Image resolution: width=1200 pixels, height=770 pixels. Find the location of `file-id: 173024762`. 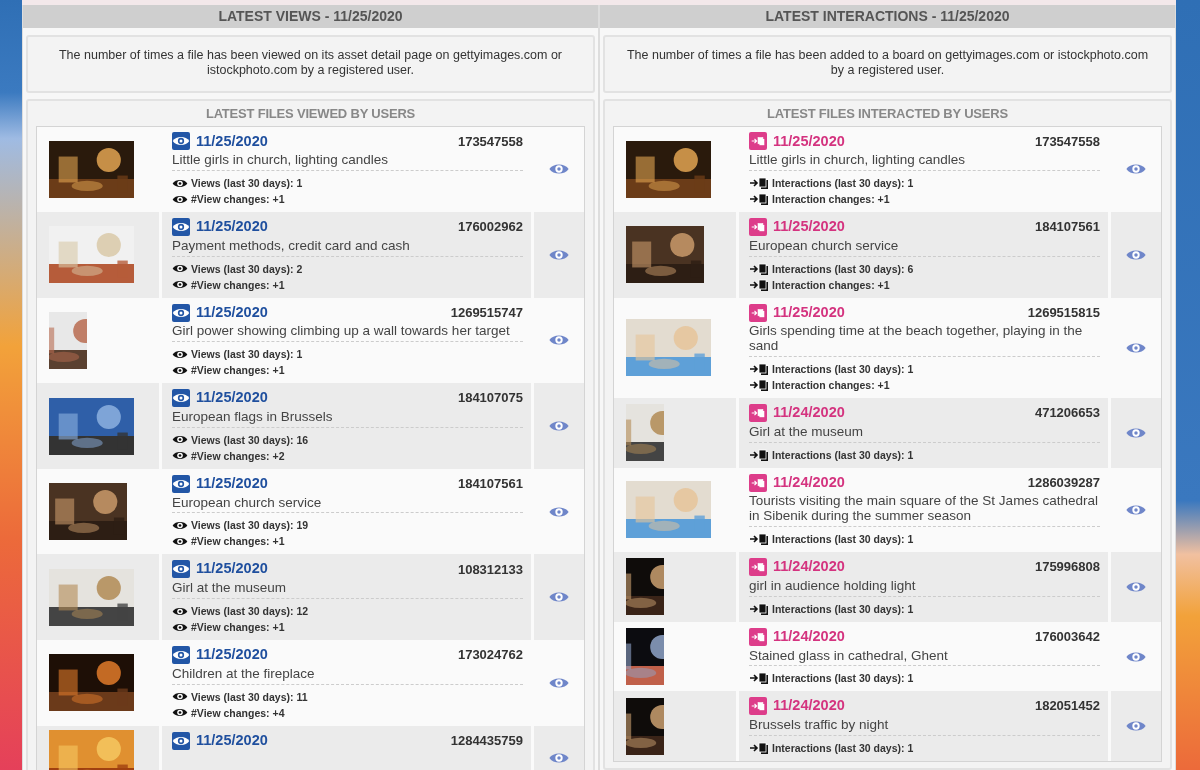

file-id: 173024762 is located at coordinates (490, 655).